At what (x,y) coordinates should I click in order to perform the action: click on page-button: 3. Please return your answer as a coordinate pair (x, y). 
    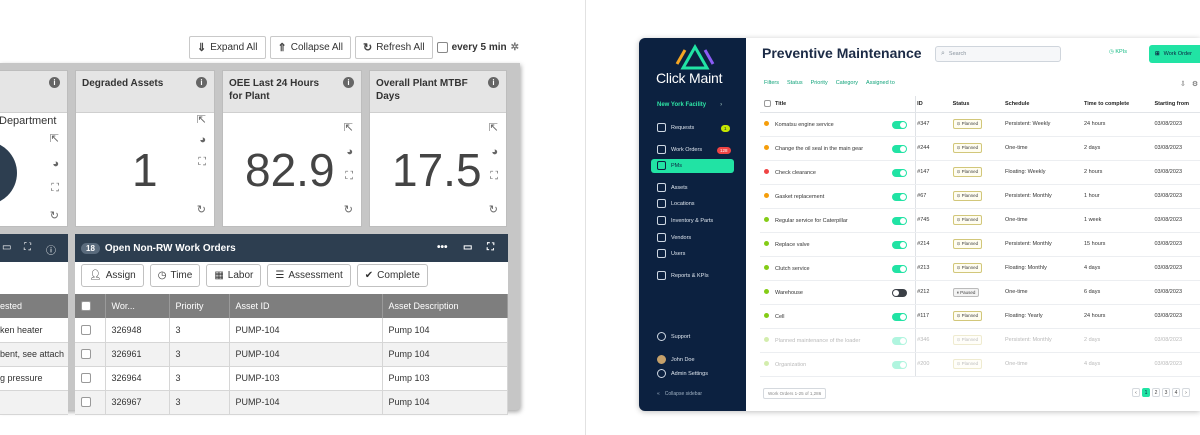
    Looking at the image, I should click on (1166, 392).